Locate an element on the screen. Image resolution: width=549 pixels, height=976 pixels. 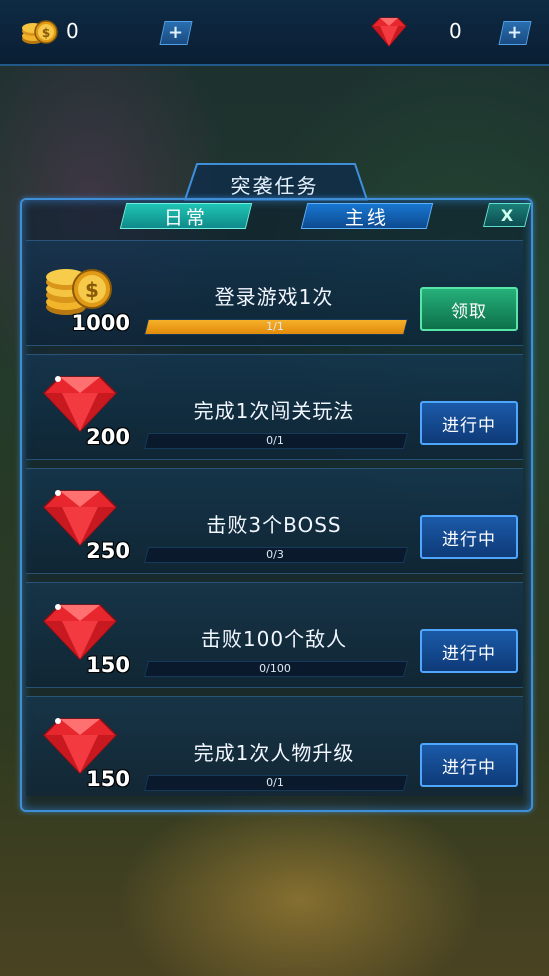
task-row: 150 击败100个敌人 0/100 进行中 is located at coordinates (274, 635).